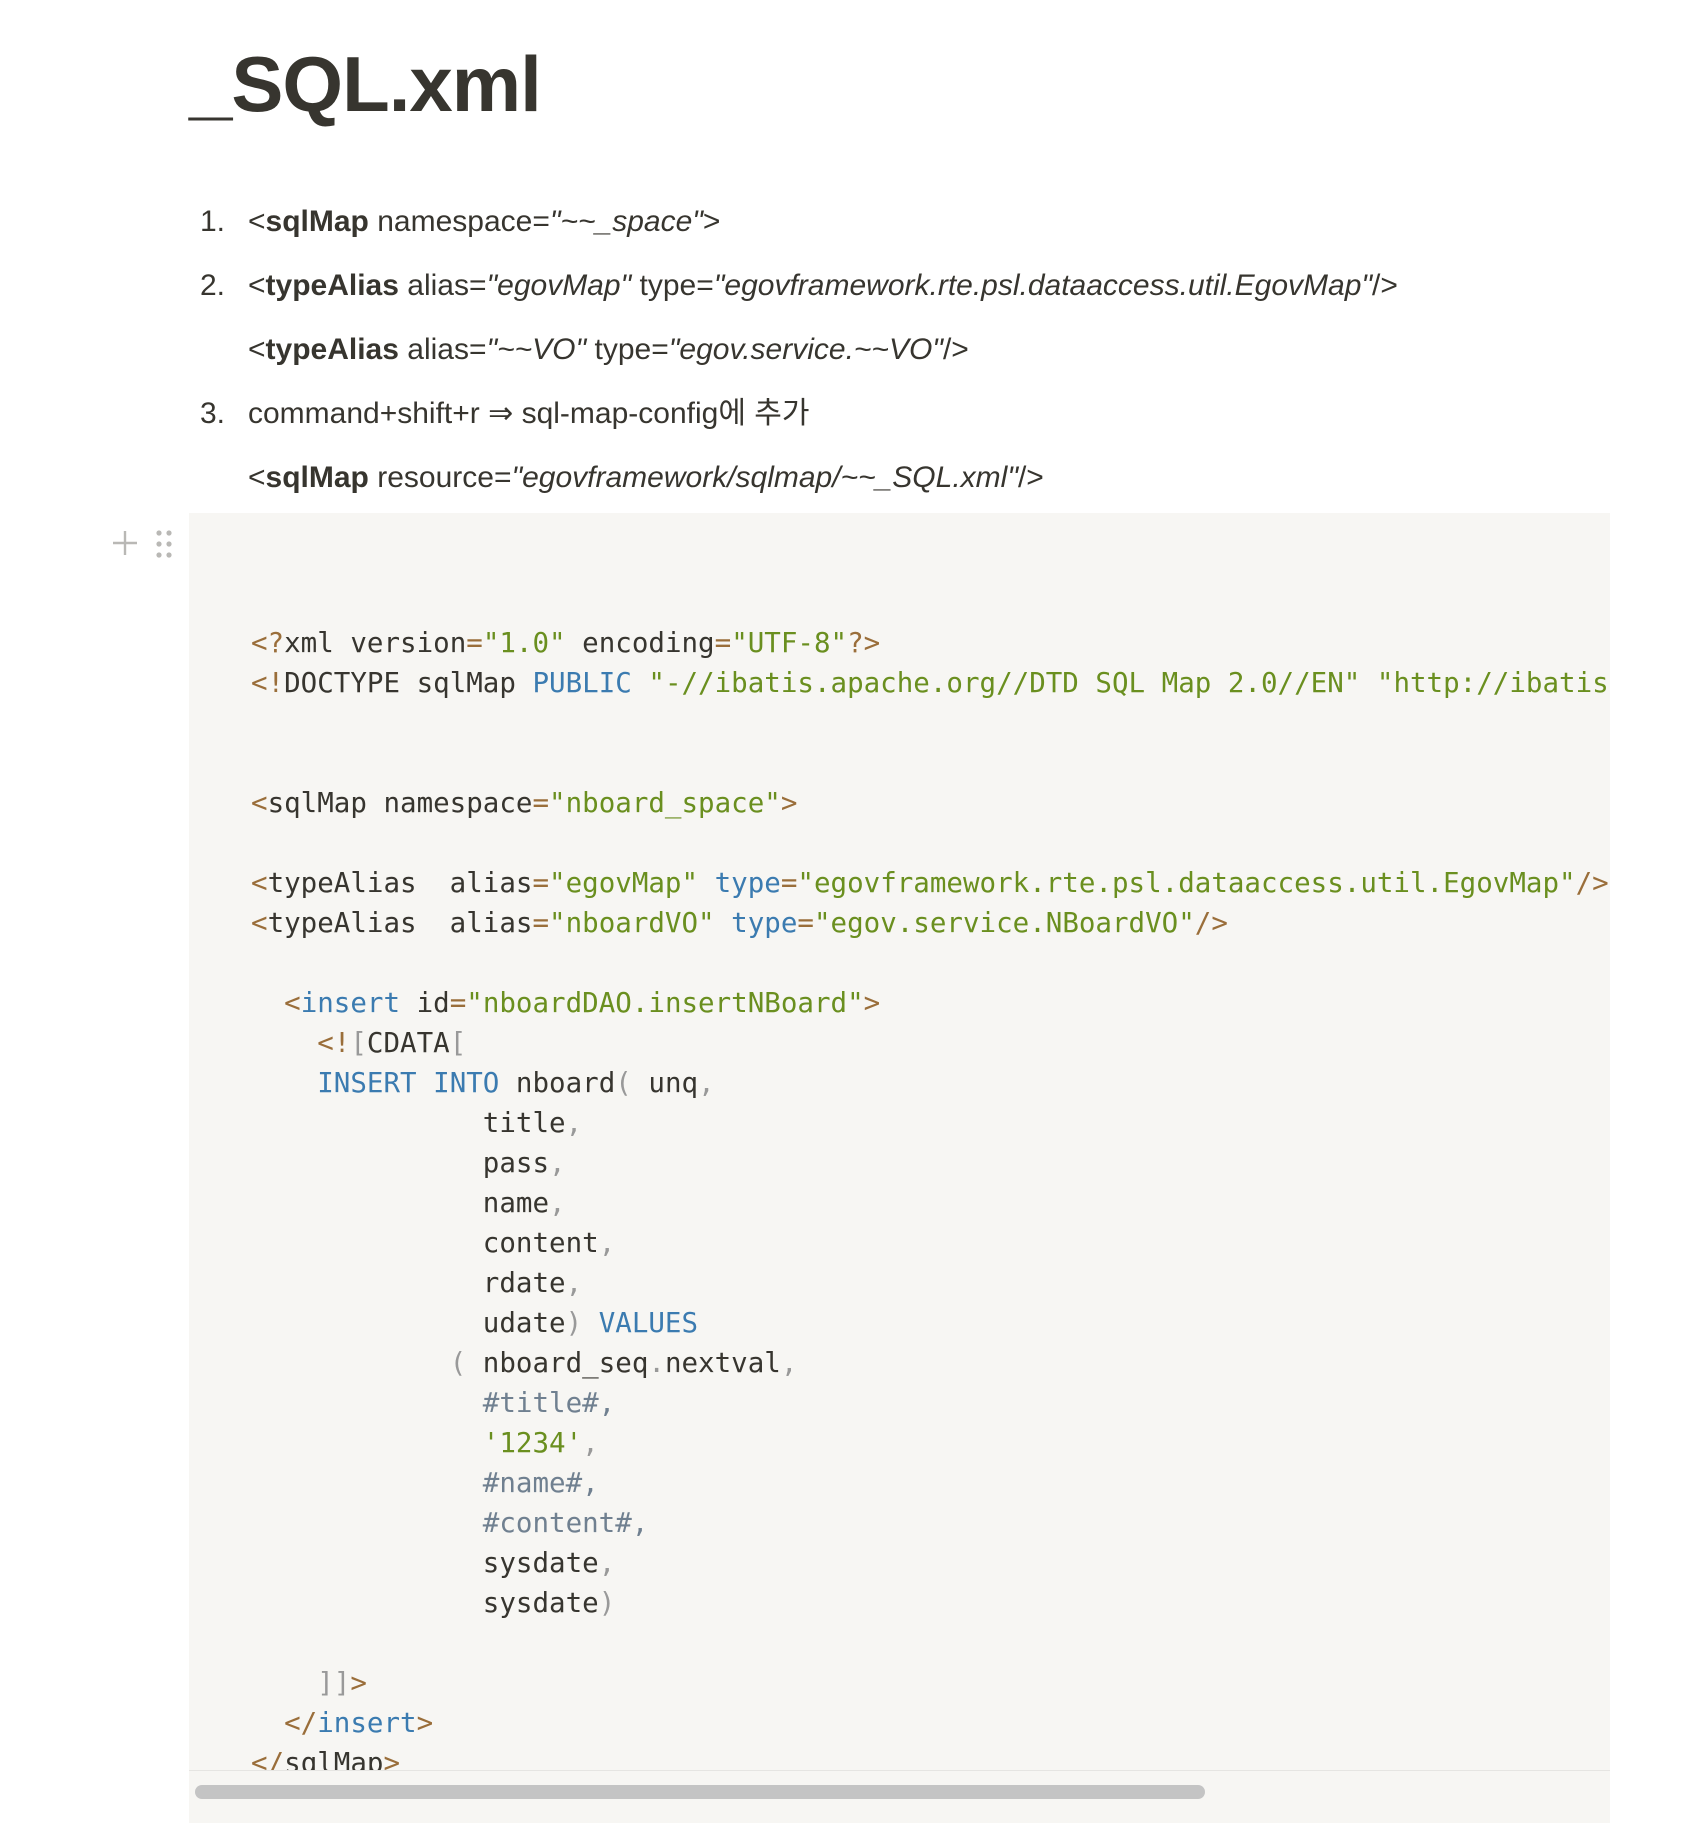 The width and height of the screenshot is (1708, 1823). Describe the element at coordinates (433, 1403) in the screenshot. I see `code-line: #title#,` at that location.